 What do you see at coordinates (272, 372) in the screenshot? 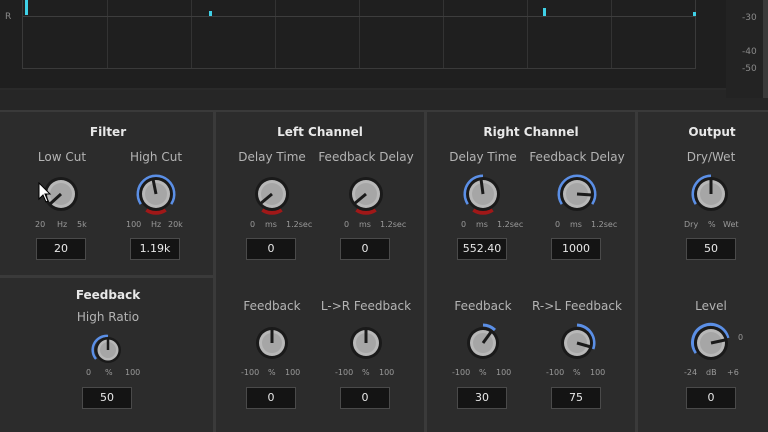
I see `left-feedback-tick-unit: %` at bounding box center [272, 372].